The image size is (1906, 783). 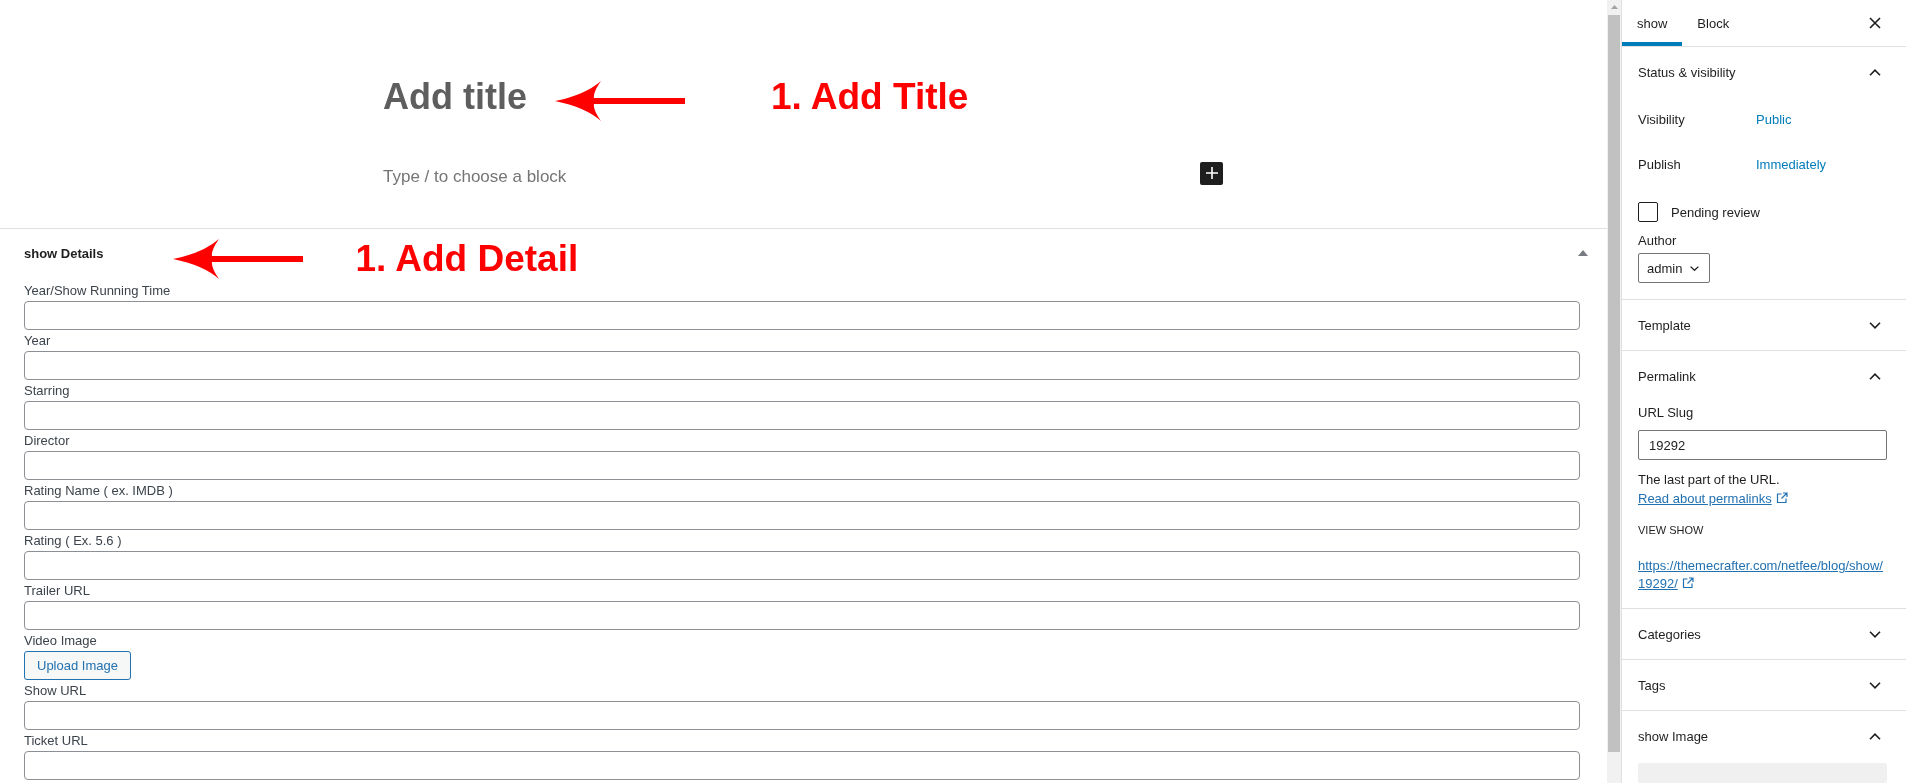 What do you see at coordinates (458, 97) in the screenshot?
I see `title-field: Add title` at bounding box center [458, 97].